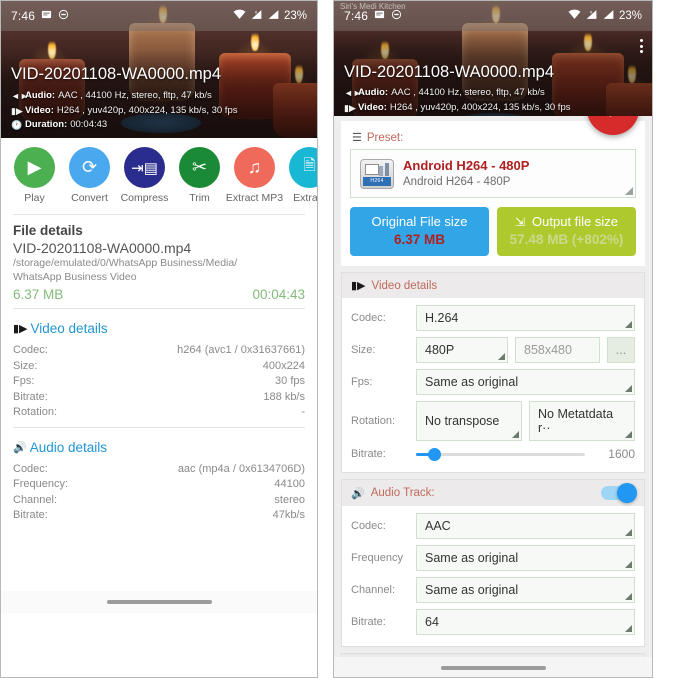  Describe the element at coordinates (254, 167) in the screenshot. I see `music-note-icon: ♫` at that location.